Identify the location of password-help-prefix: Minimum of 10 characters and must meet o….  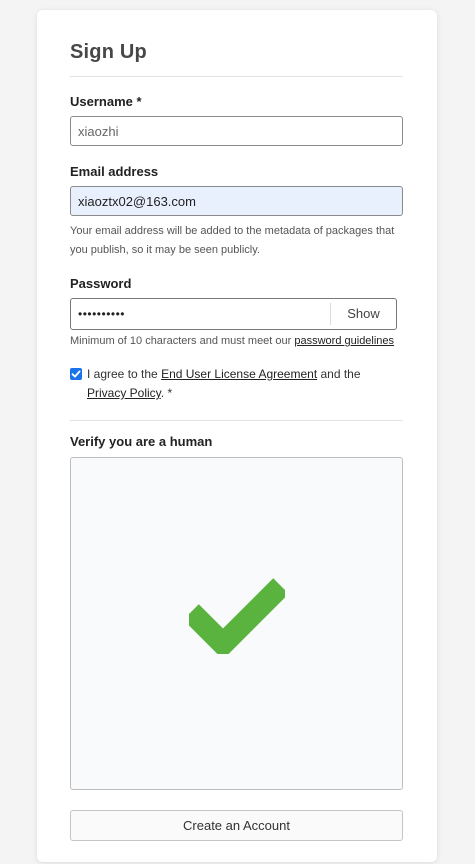
(182, 341).